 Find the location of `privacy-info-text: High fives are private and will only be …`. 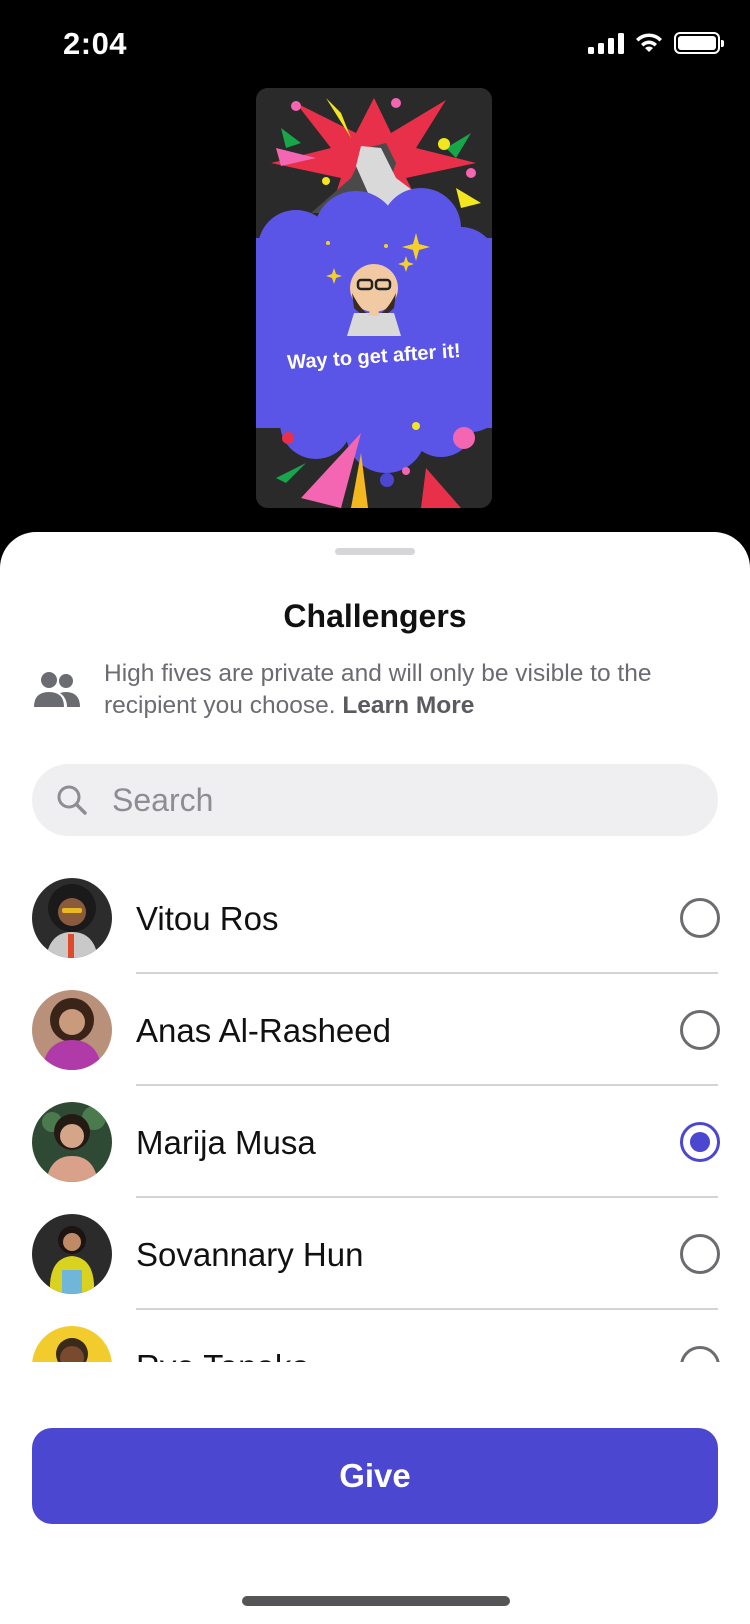

privacy-info-text: High fives are private and will only be … is located at coordinates (413, 690).